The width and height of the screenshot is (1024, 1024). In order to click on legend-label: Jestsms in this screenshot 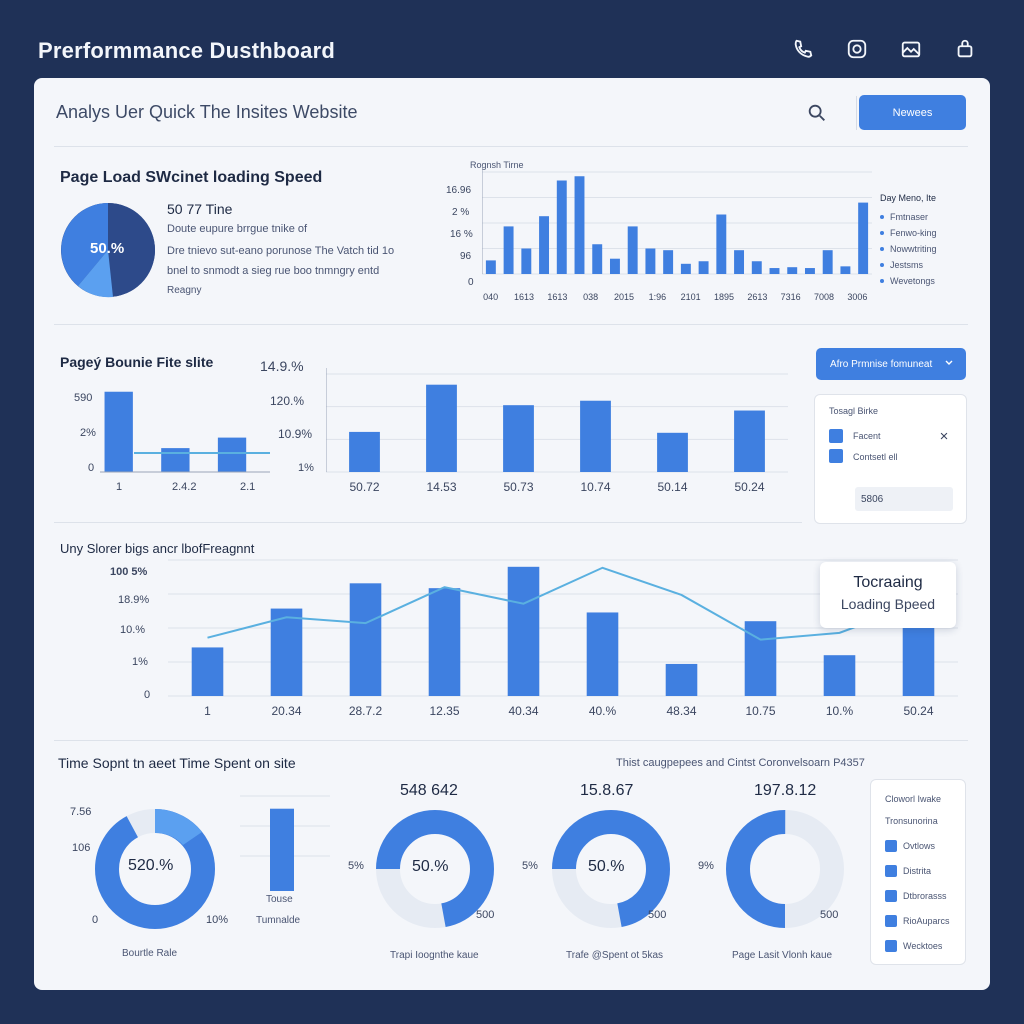, I will do `click(907, 265)`.